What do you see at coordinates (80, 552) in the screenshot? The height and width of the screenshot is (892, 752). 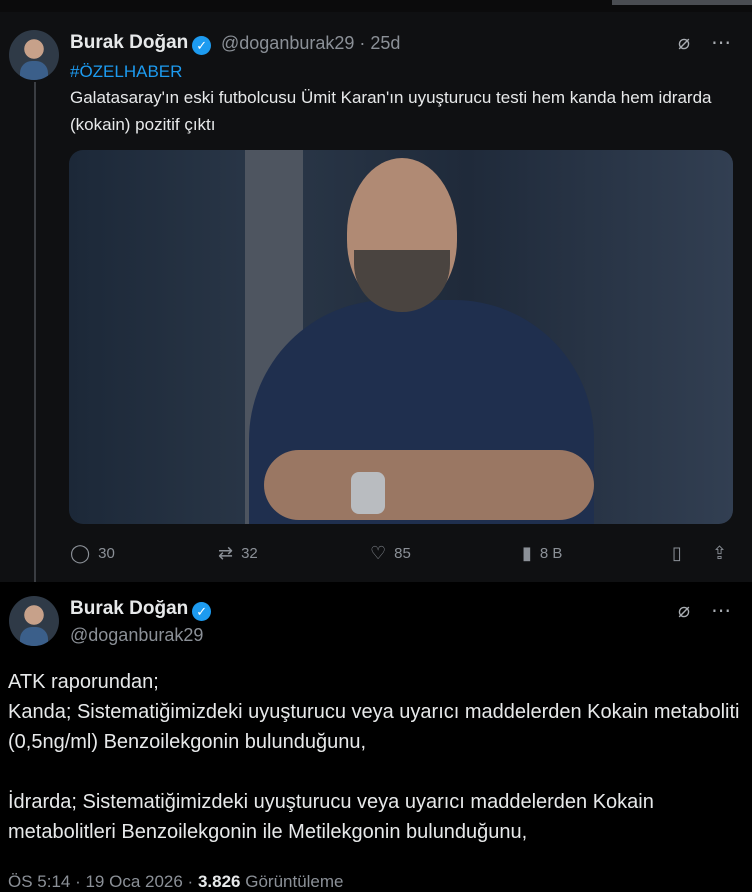 I see `reply-icon: ◯` at bounding box center [80, 552].